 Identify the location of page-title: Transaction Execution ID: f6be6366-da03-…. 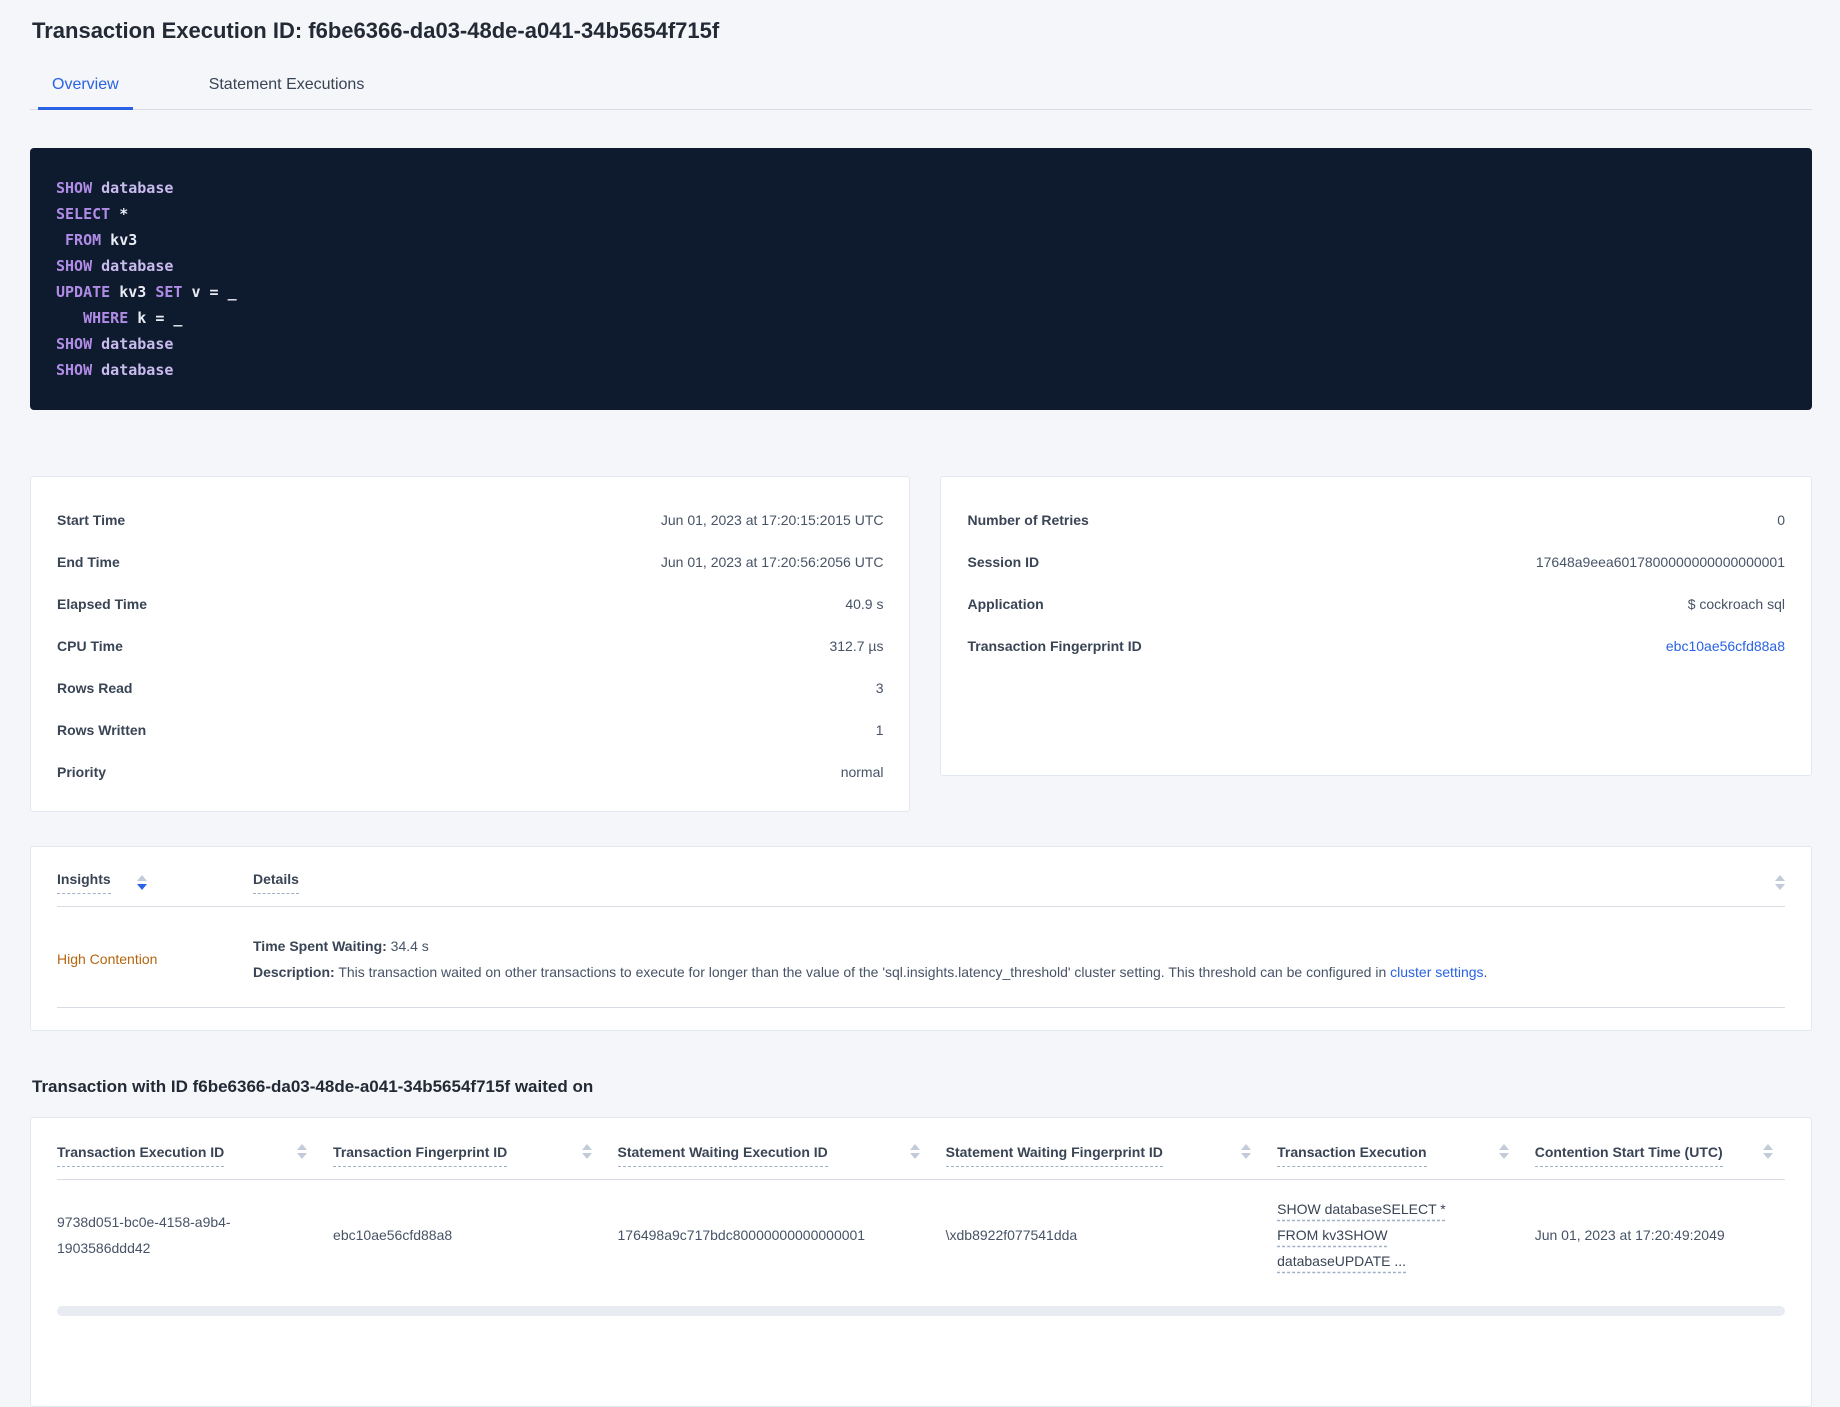
(376, 30).